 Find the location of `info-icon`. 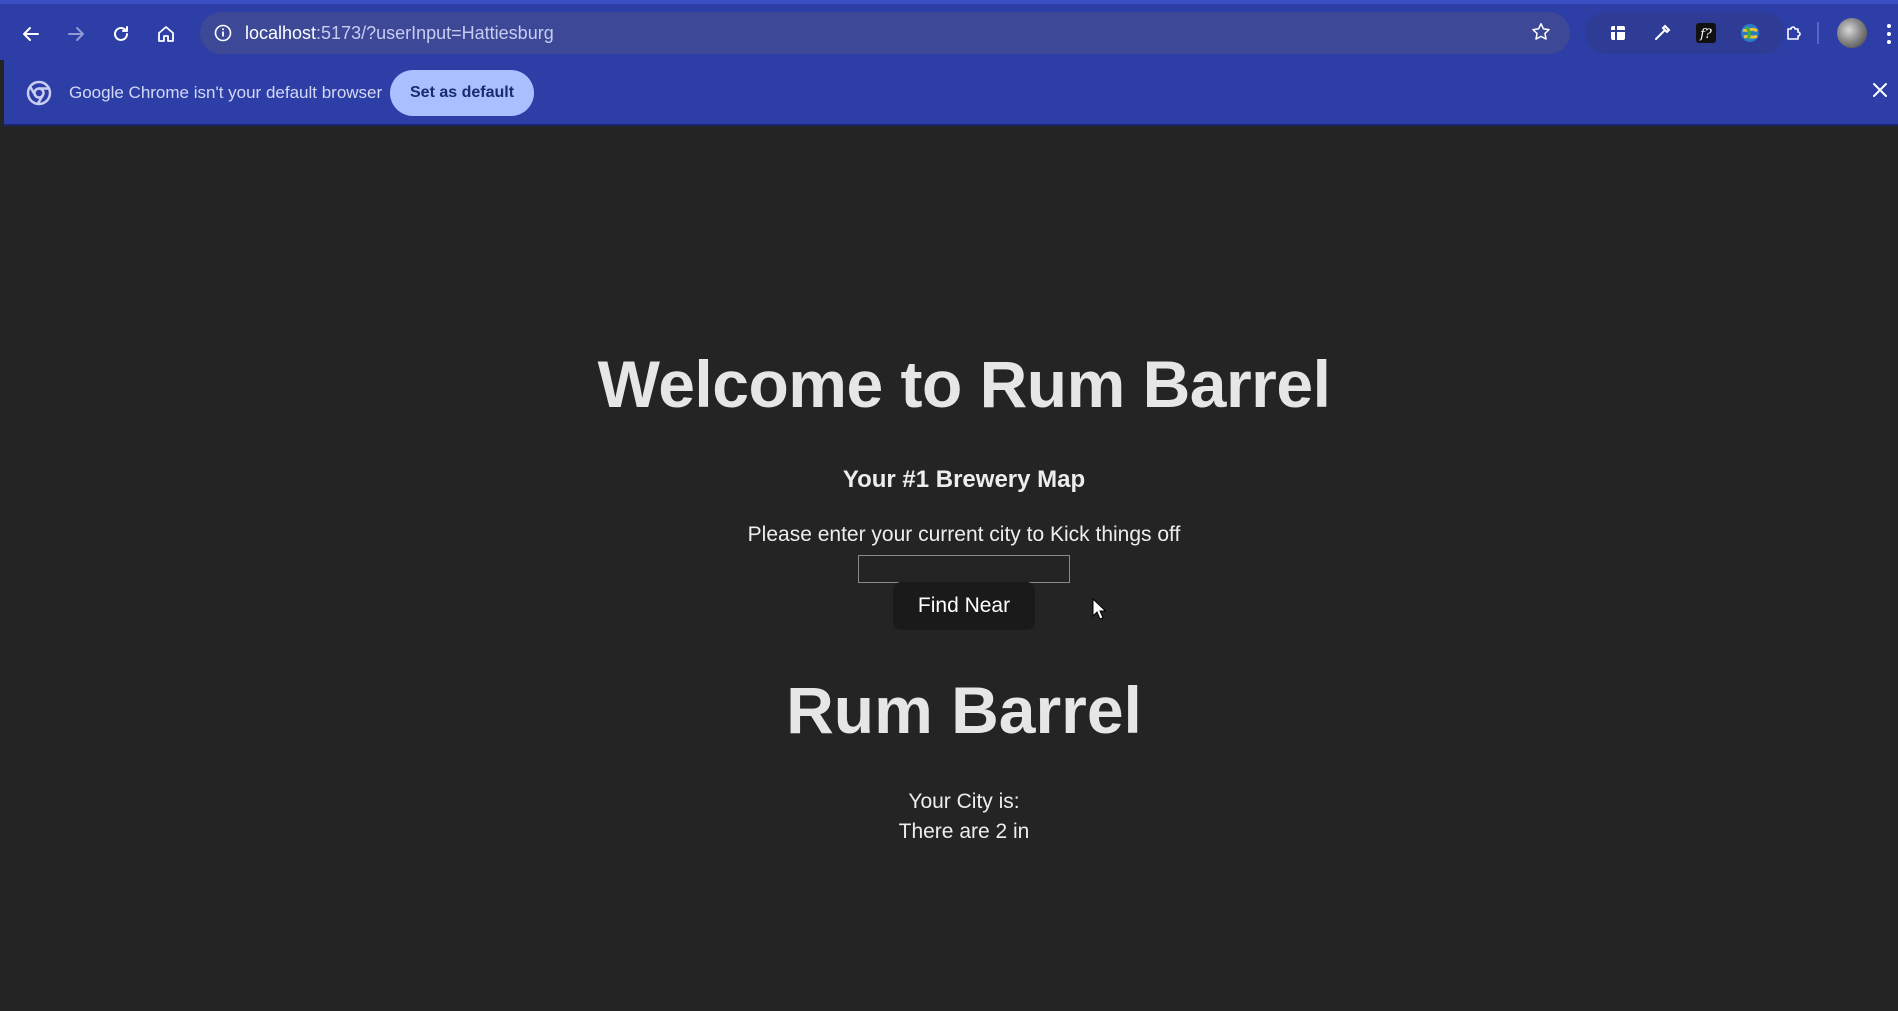

info-icon is located at coordinates (223, 33).